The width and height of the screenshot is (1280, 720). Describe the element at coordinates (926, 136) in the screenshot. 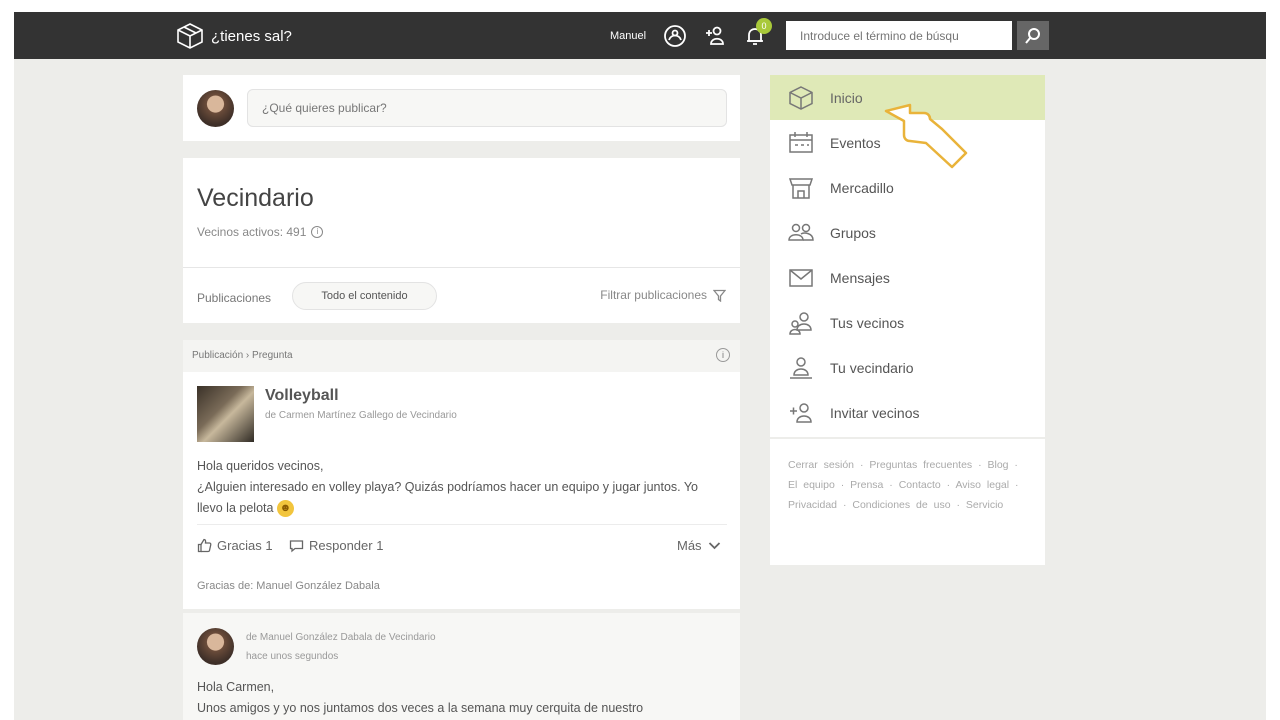

I see `pointing-hand-icon` at that location.